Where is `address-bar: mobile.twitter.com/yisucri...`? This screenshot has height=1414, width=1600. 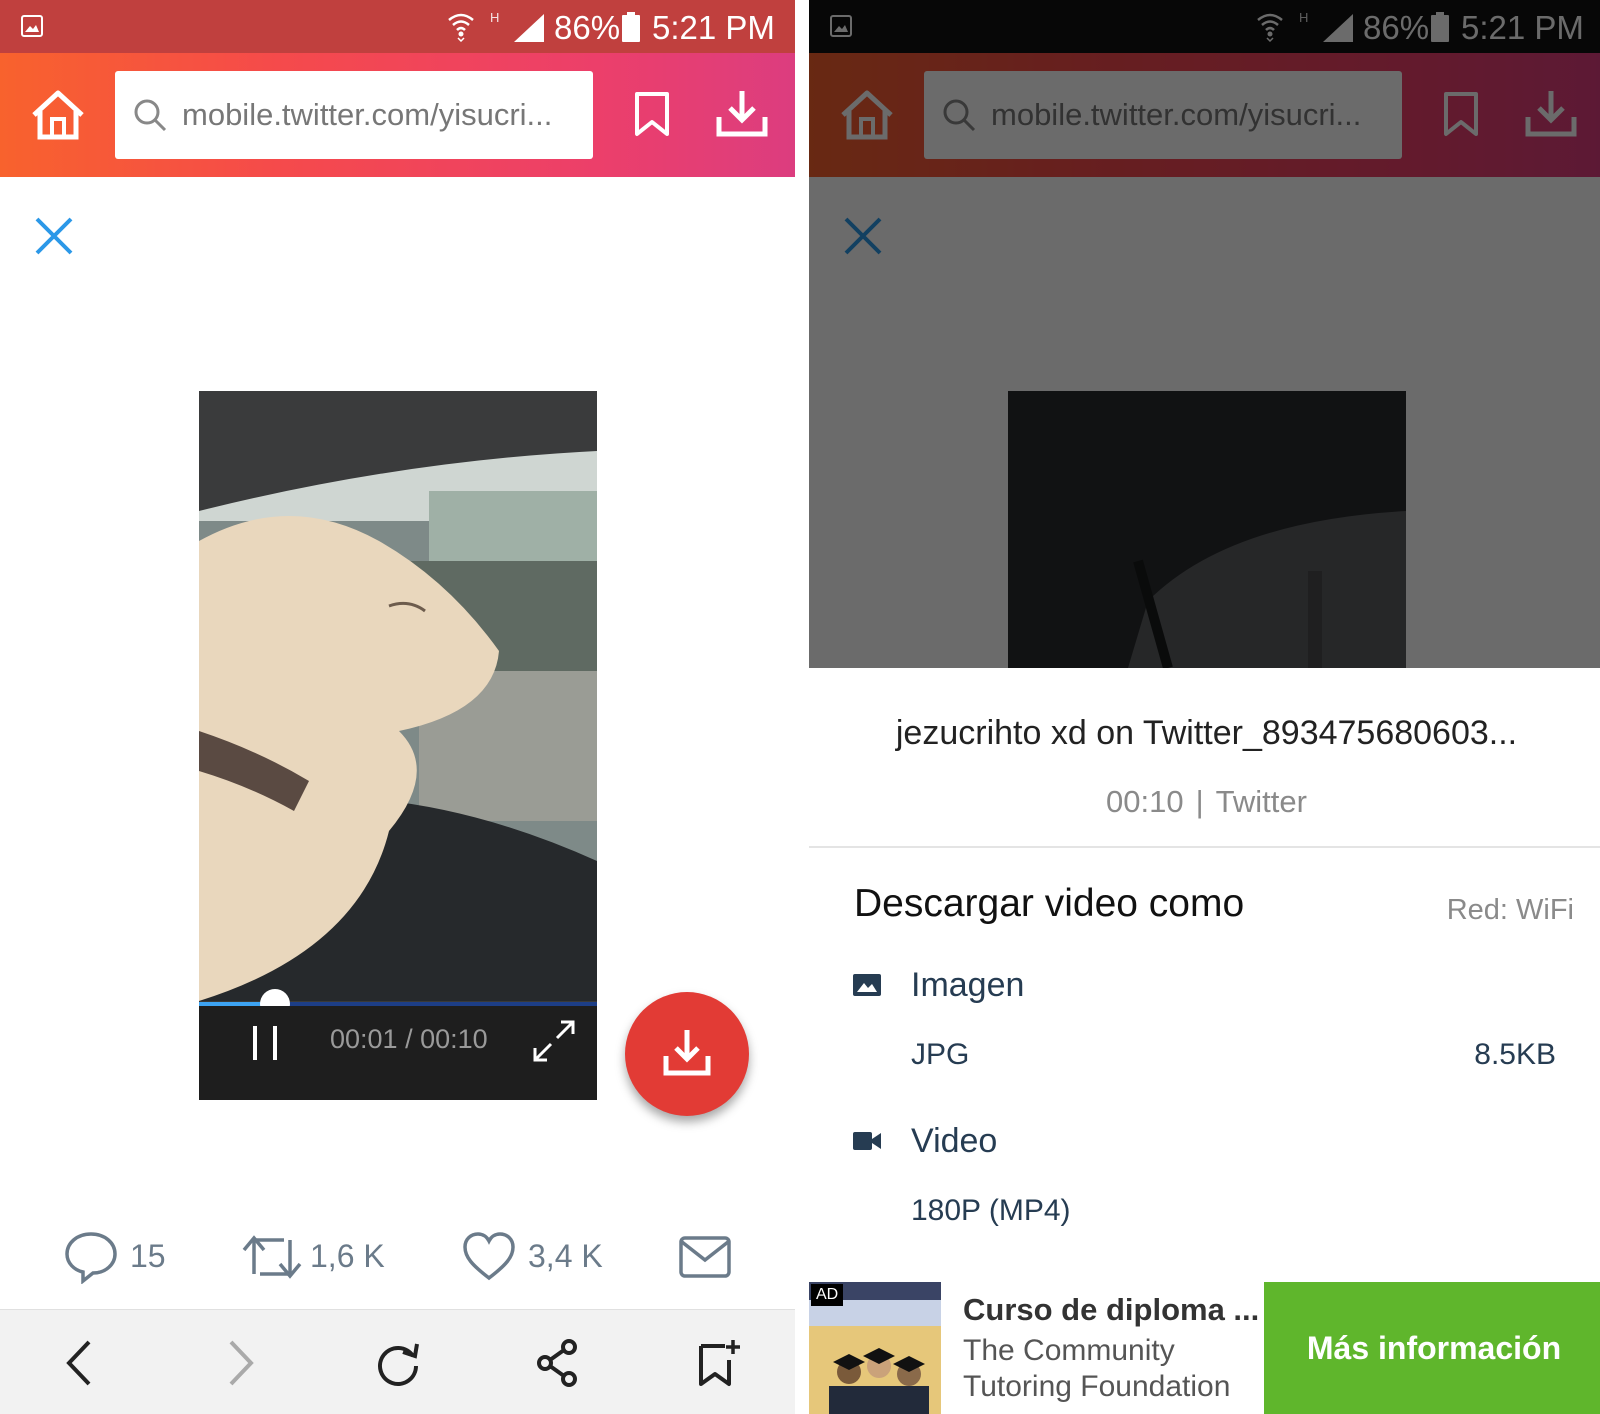
address-bar: mobile.twitter.com/yisucri... is located at coordinates (354, 115).